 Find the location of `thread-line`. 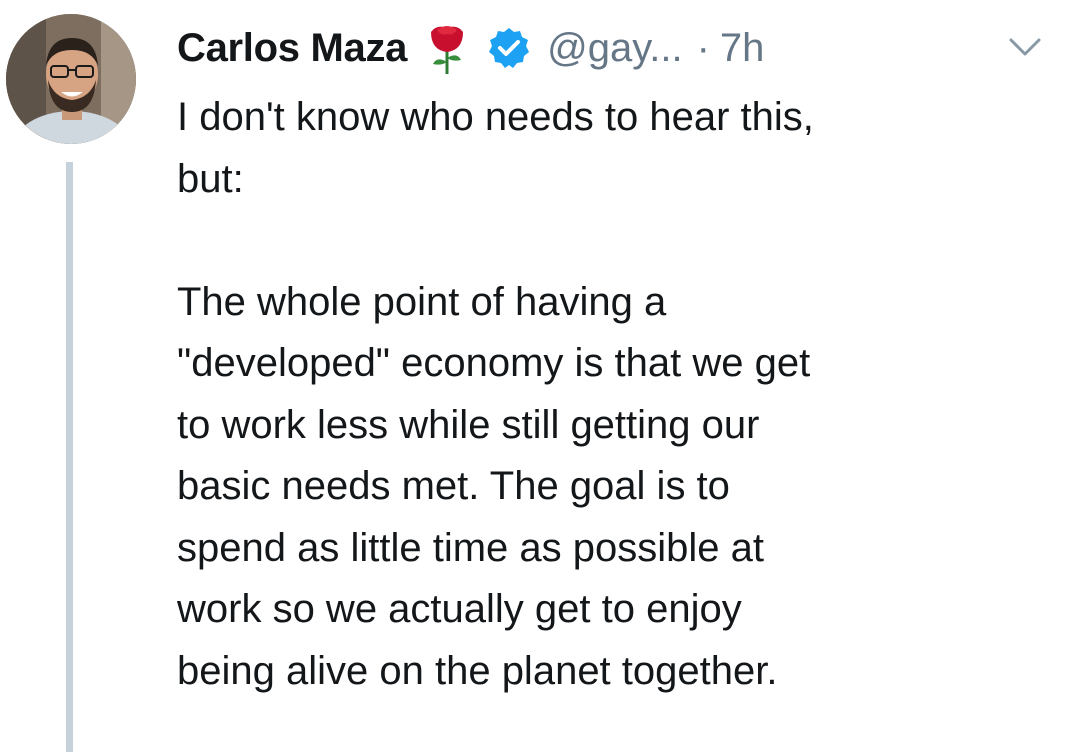

thread-line is located at coordinates (69, 457).